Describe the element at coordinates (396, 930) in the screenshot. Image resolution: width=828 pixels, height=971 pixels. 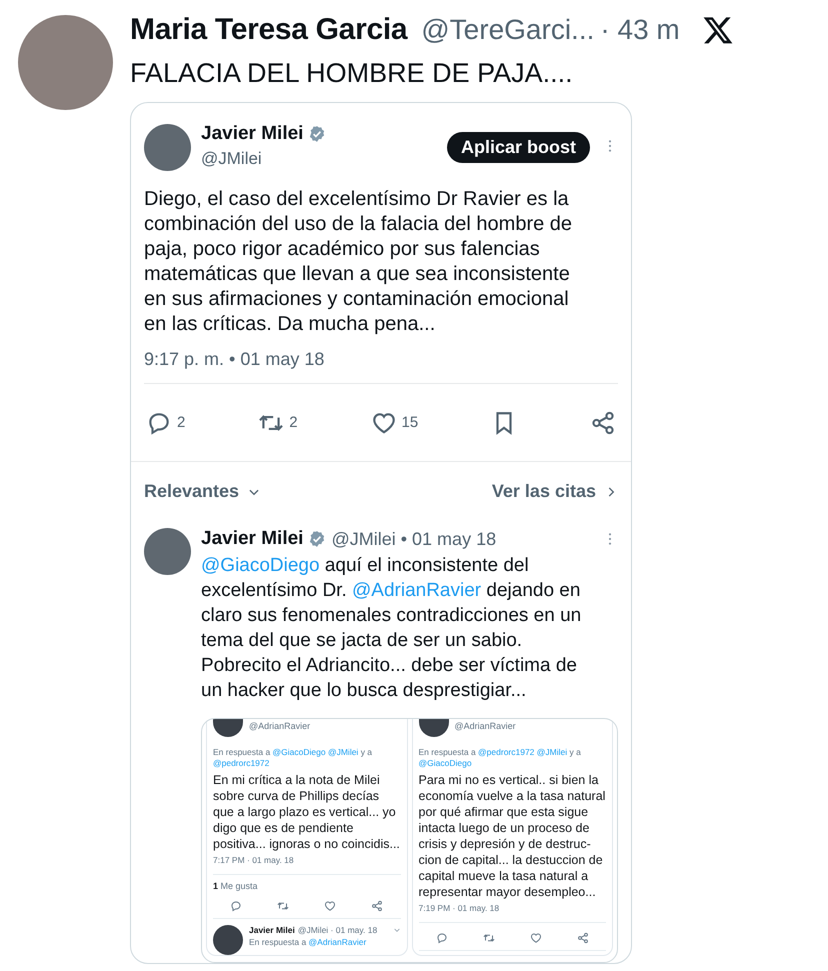
I see `chevron-down-icon` at that location.